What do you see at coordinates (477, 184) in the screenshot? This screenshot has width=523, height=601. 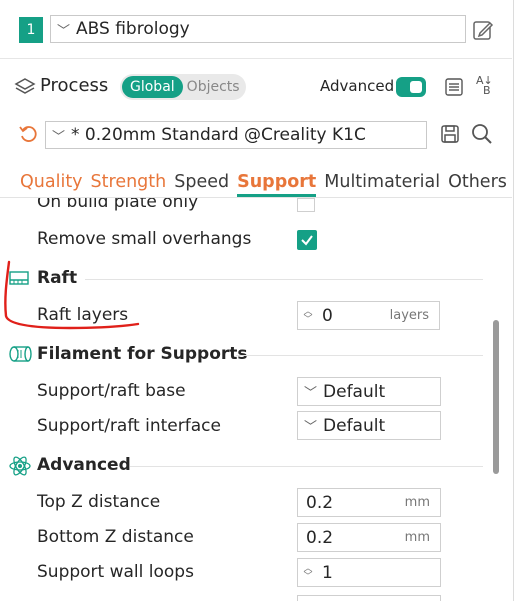 I see `tab-others: Others` at bounding box center [477, 184].